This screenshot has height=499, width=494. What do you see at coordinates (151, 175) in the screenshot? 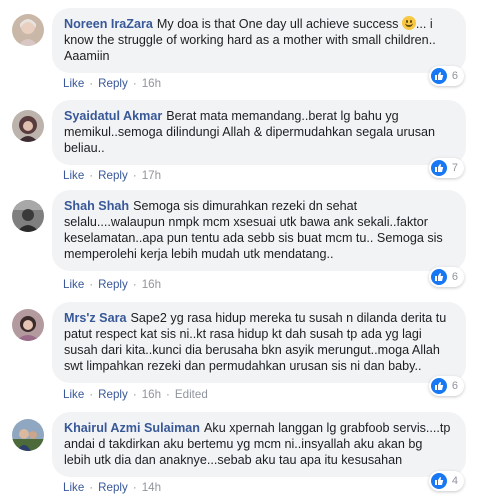
I see `timestamp: 17h` at bounding box center [151, 175].